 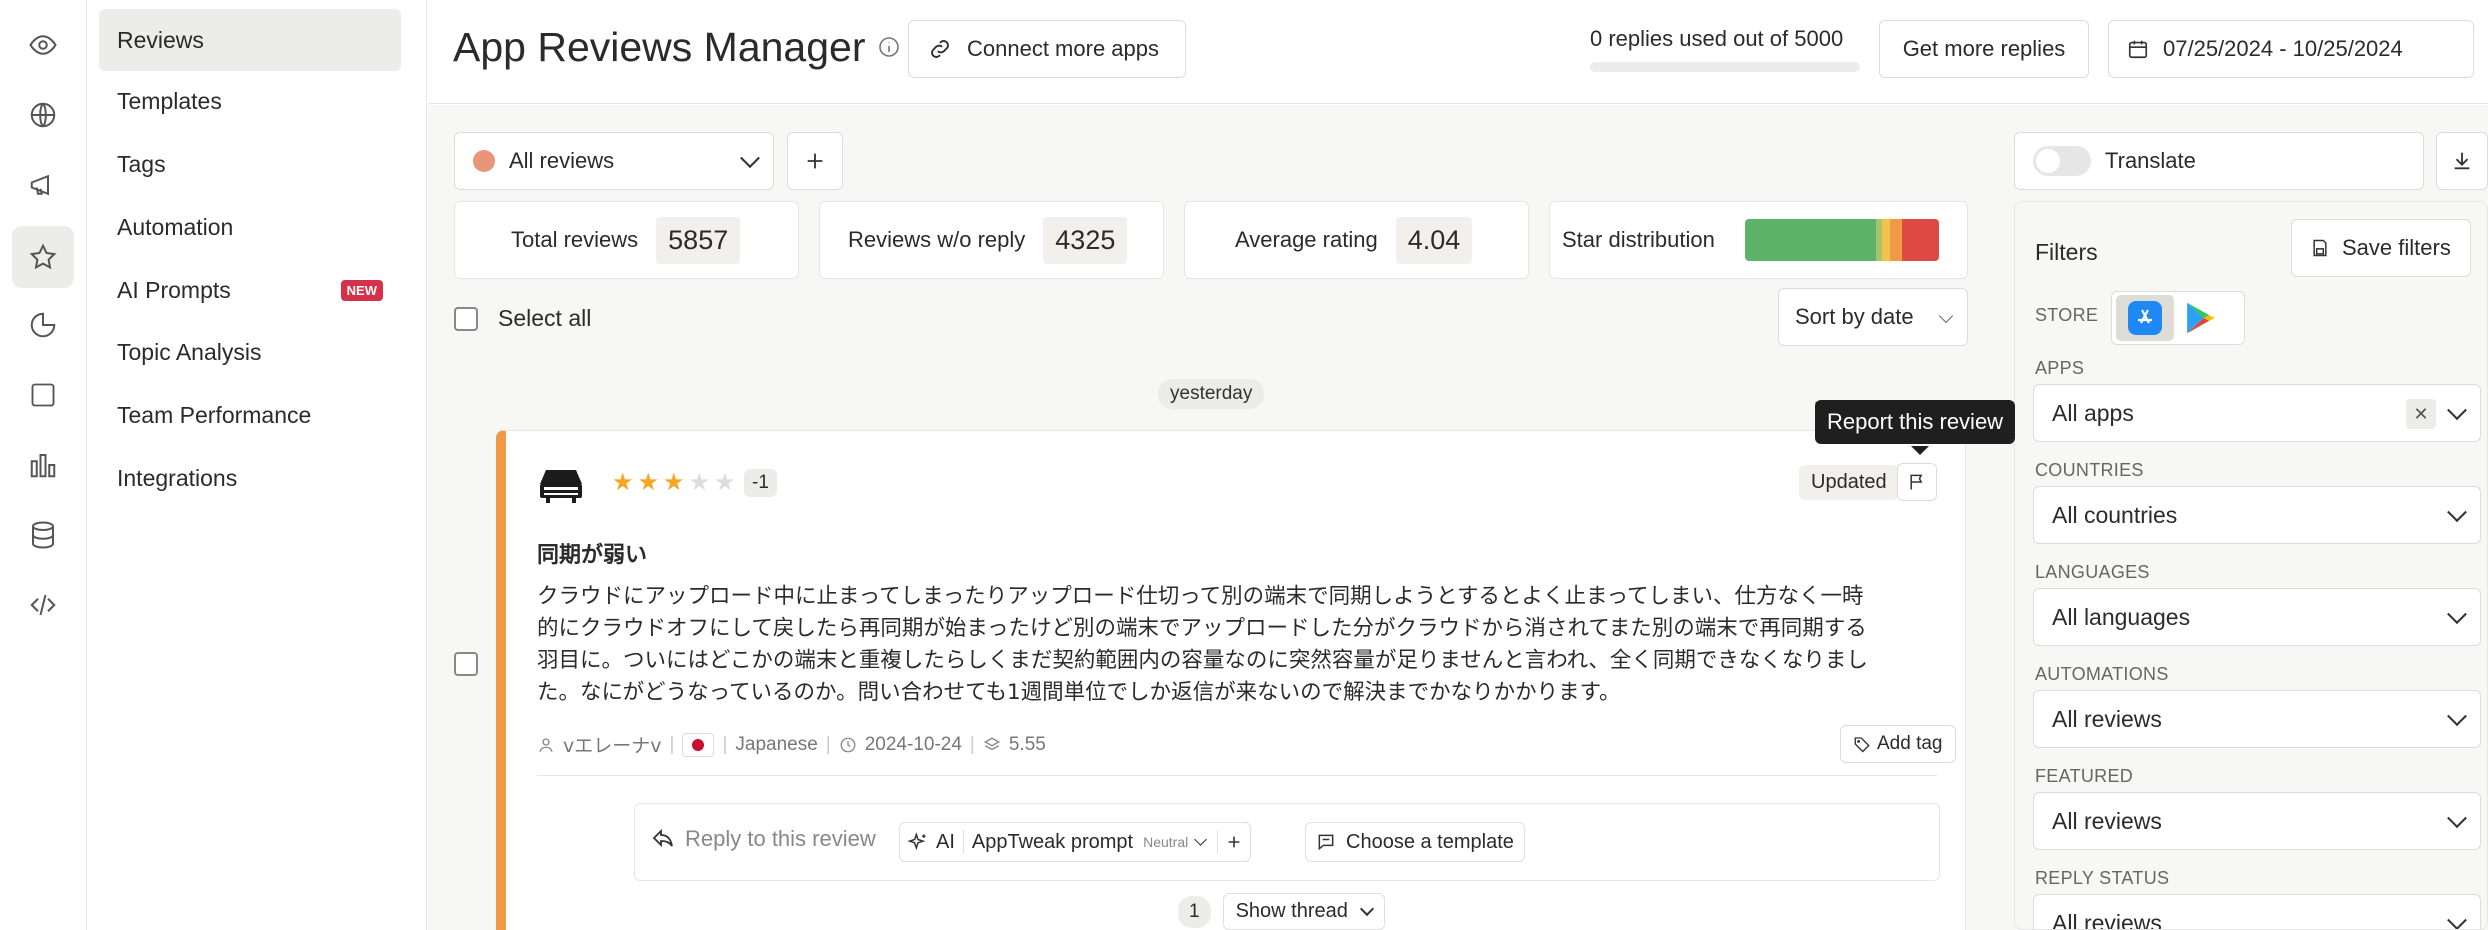 I want to click on sidebar-item-team-performance: Team Performance, so click(x=250, y=415).